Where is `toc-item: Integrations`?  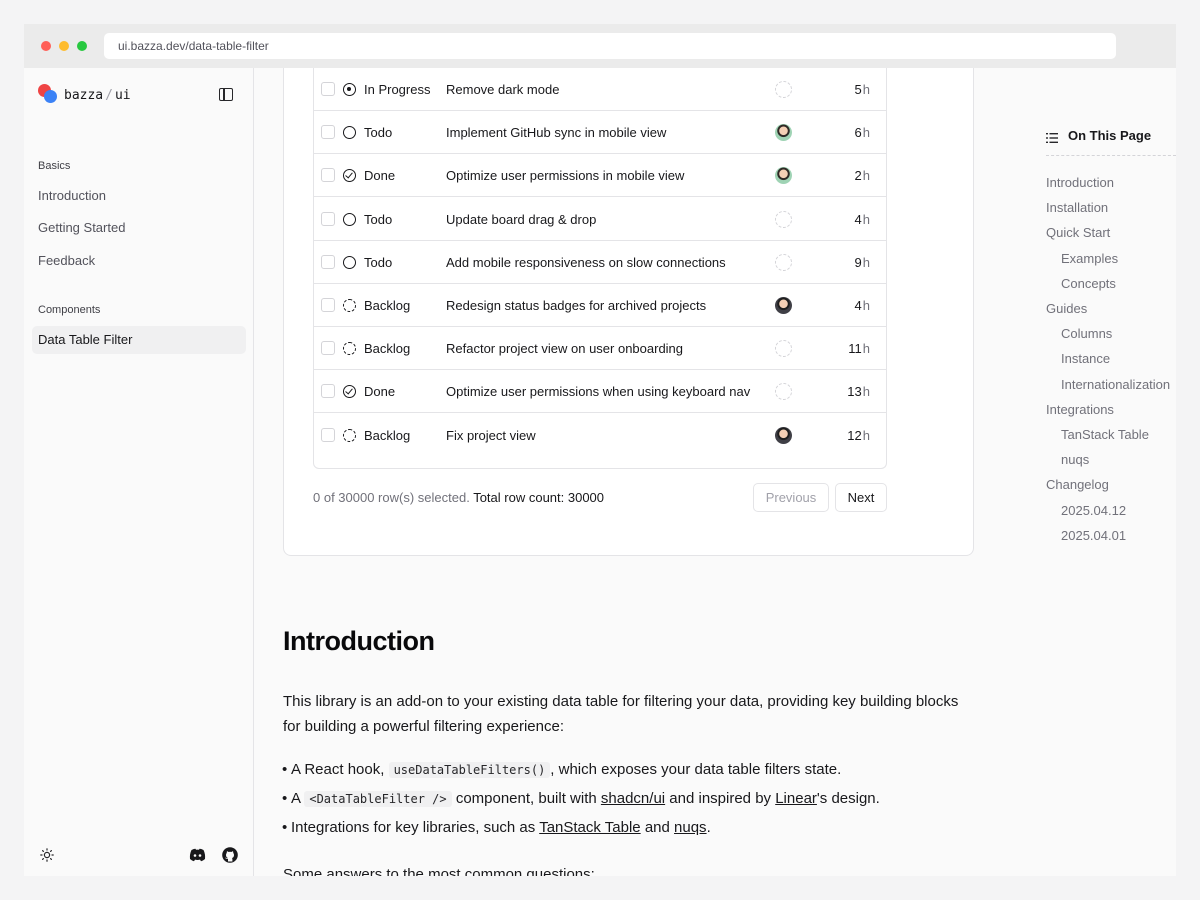 toc-item: Integrations is located at coordinates (1080, 409).